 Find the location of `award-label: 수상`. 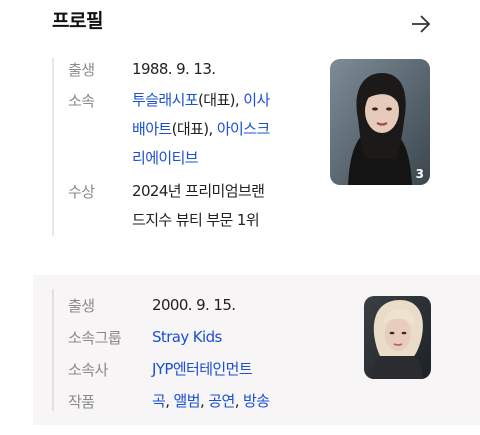

award-label: 수상 is located at coordinates (81, 192).